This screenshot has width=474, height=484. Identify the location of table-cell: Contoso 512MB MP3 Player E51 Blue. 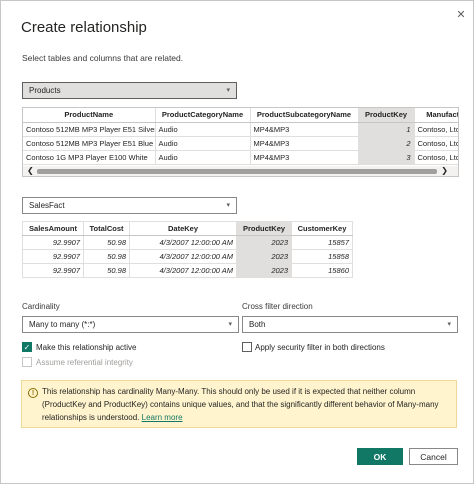
(89, 143).